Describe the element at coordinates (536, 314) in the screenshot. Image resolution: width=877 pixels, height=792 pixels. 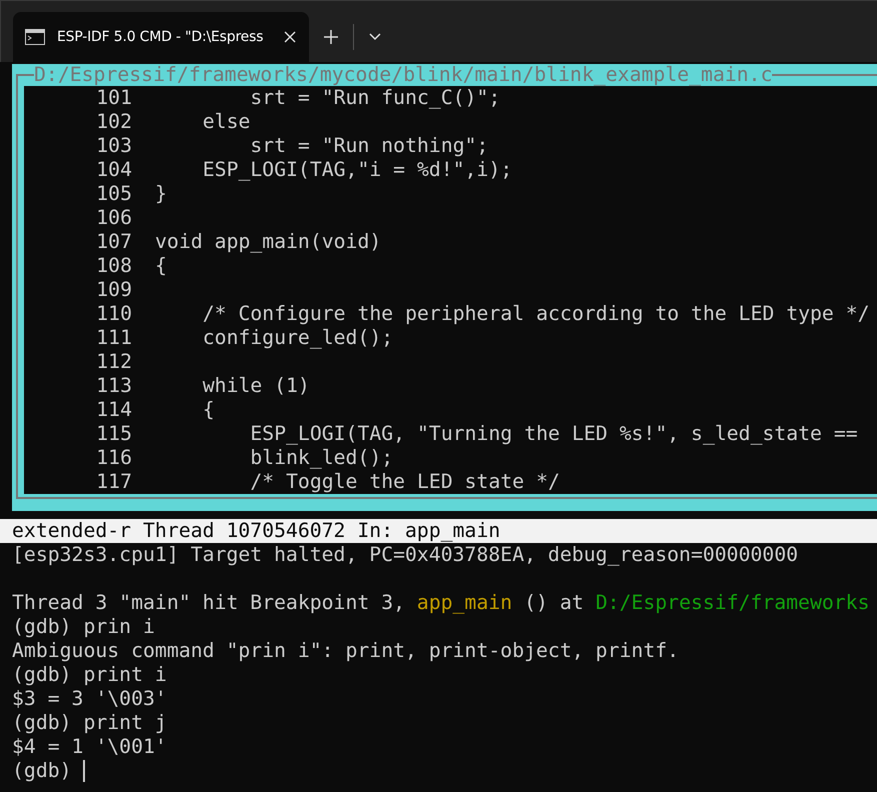
I see `code-line: /* Configure the peripheral according to the LED type */` at that location.